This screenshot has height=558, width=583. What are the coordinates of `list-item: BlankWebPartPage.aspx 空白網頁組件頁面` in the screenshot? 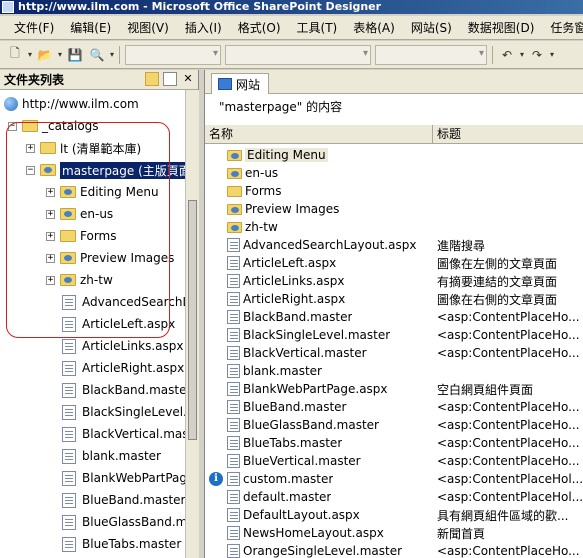 It's located at (394, 389).